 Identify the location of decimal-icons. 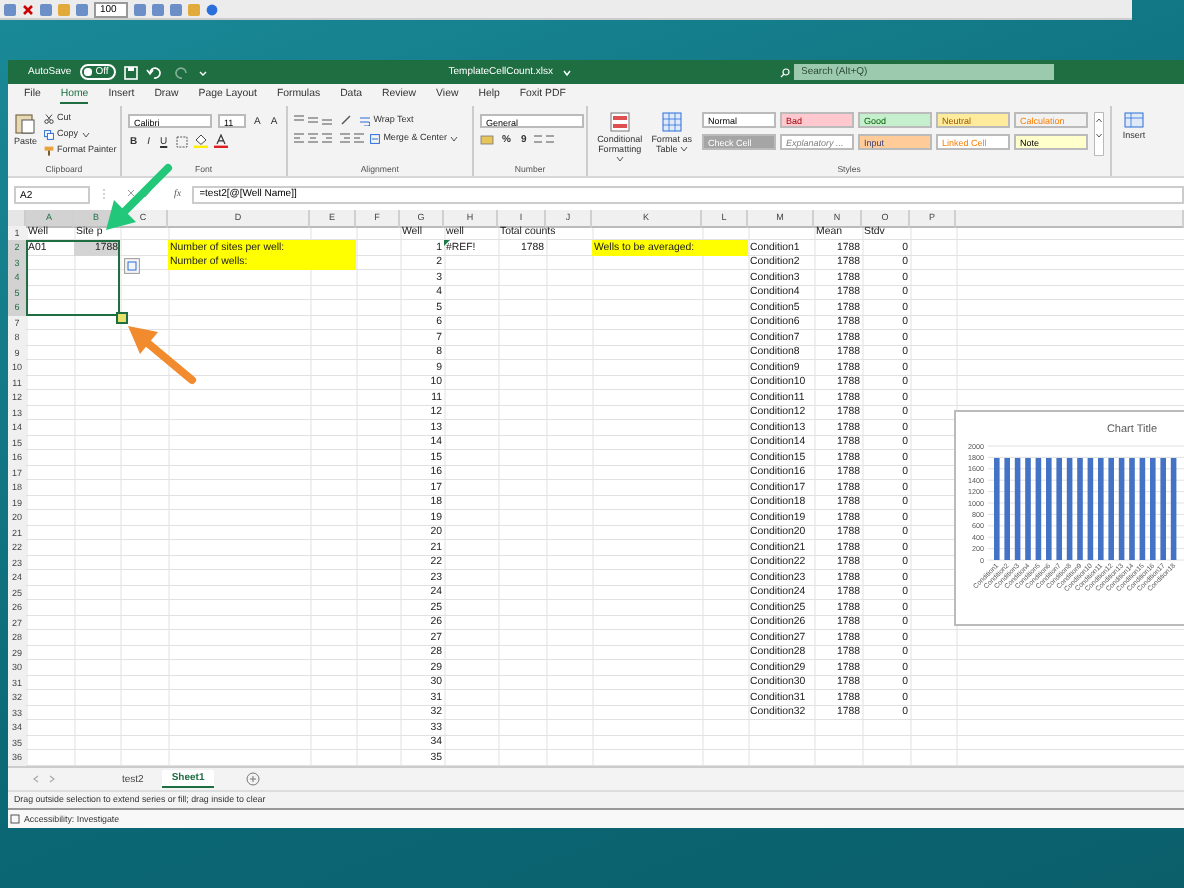
(544, 140).